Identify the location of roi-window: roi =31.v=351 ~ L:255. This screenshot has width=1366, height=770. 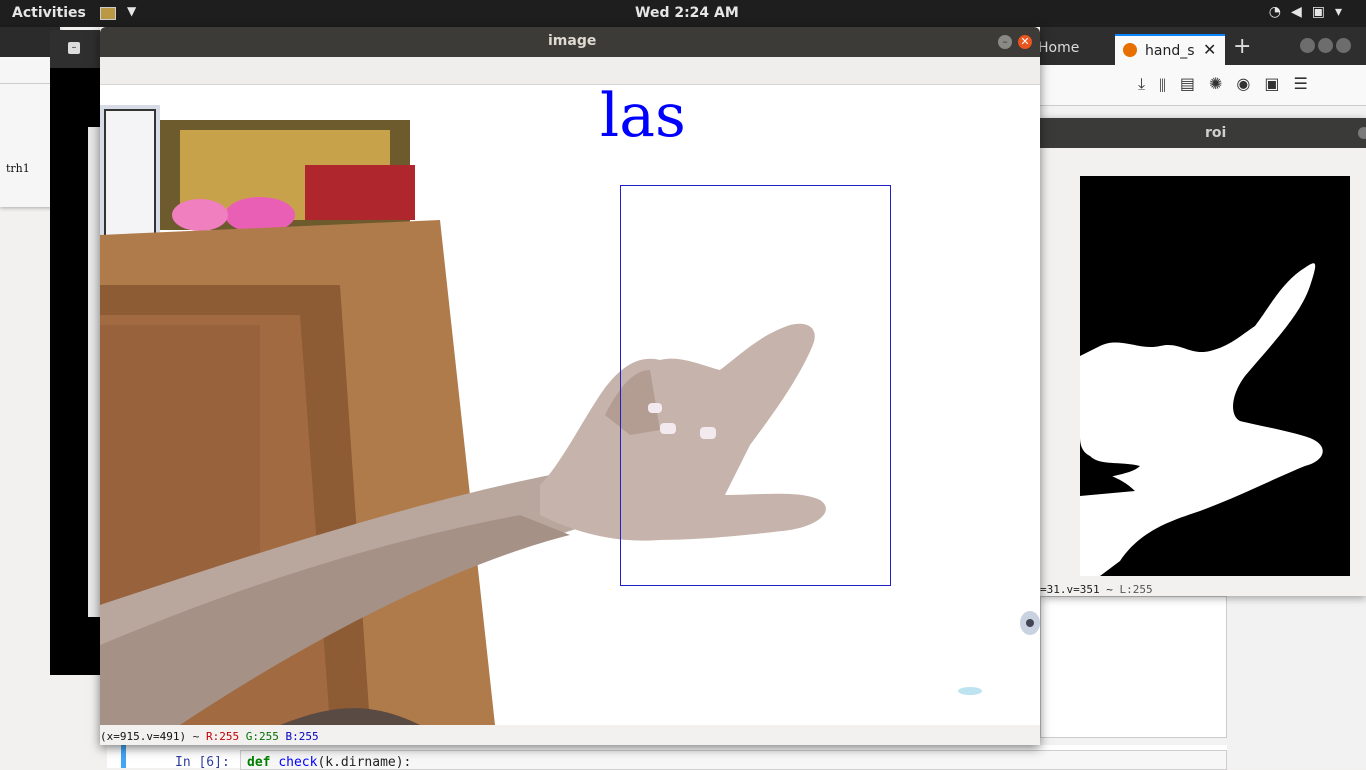
(1203, 357).